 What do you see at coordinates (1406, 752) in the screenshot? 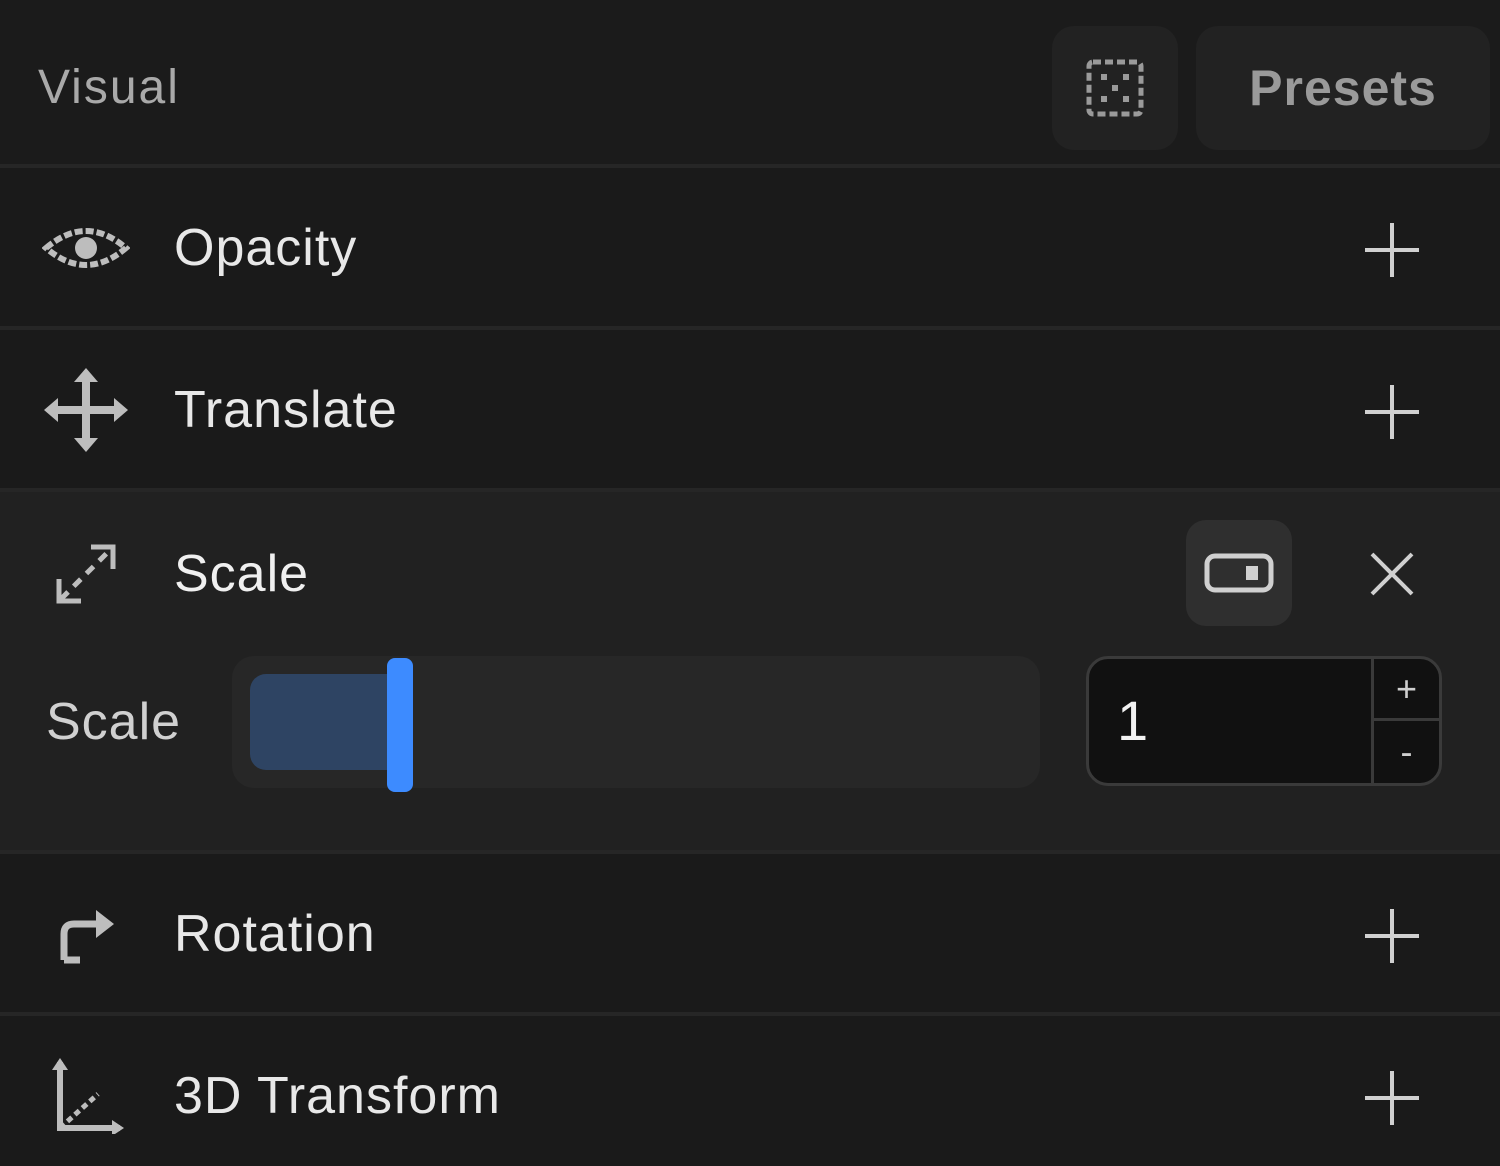
I see `decrement-button: -` at bounding box center [1406, 752].